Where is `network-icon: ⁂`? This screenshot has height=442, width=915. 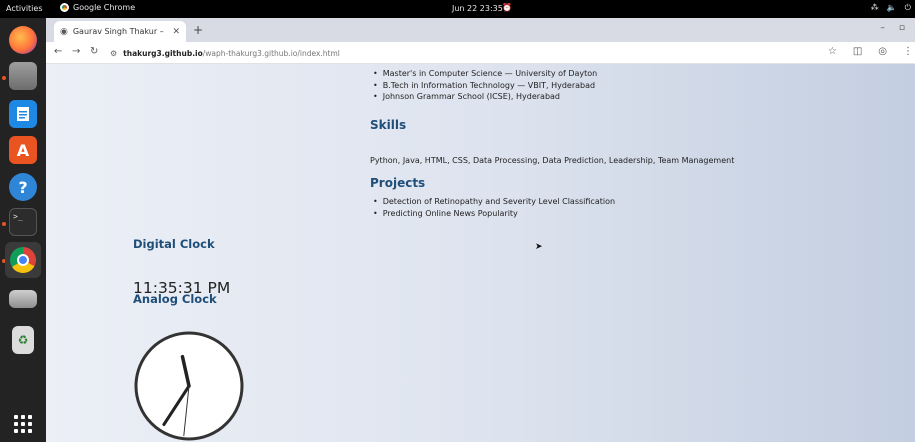
network-icon: ⁂ is located at coordinates (875, 8).